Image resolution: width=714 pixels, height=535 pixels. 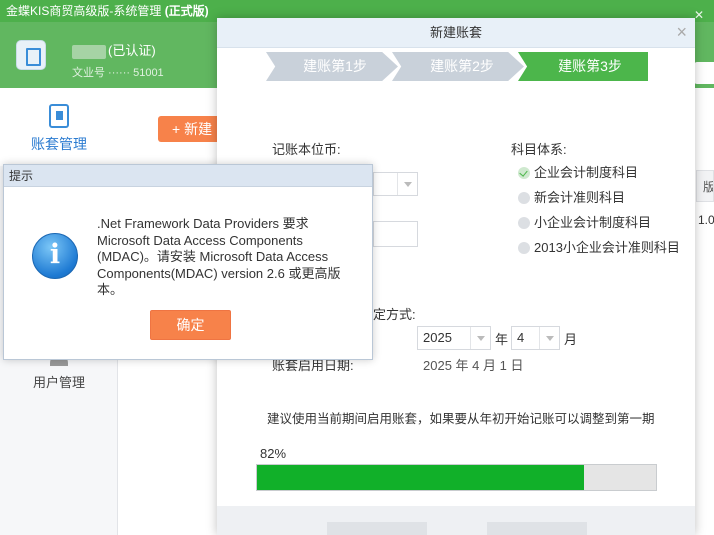 I want to click on subject-option-label: 2013小企业会计准则科目, so click(x=607, y=247).